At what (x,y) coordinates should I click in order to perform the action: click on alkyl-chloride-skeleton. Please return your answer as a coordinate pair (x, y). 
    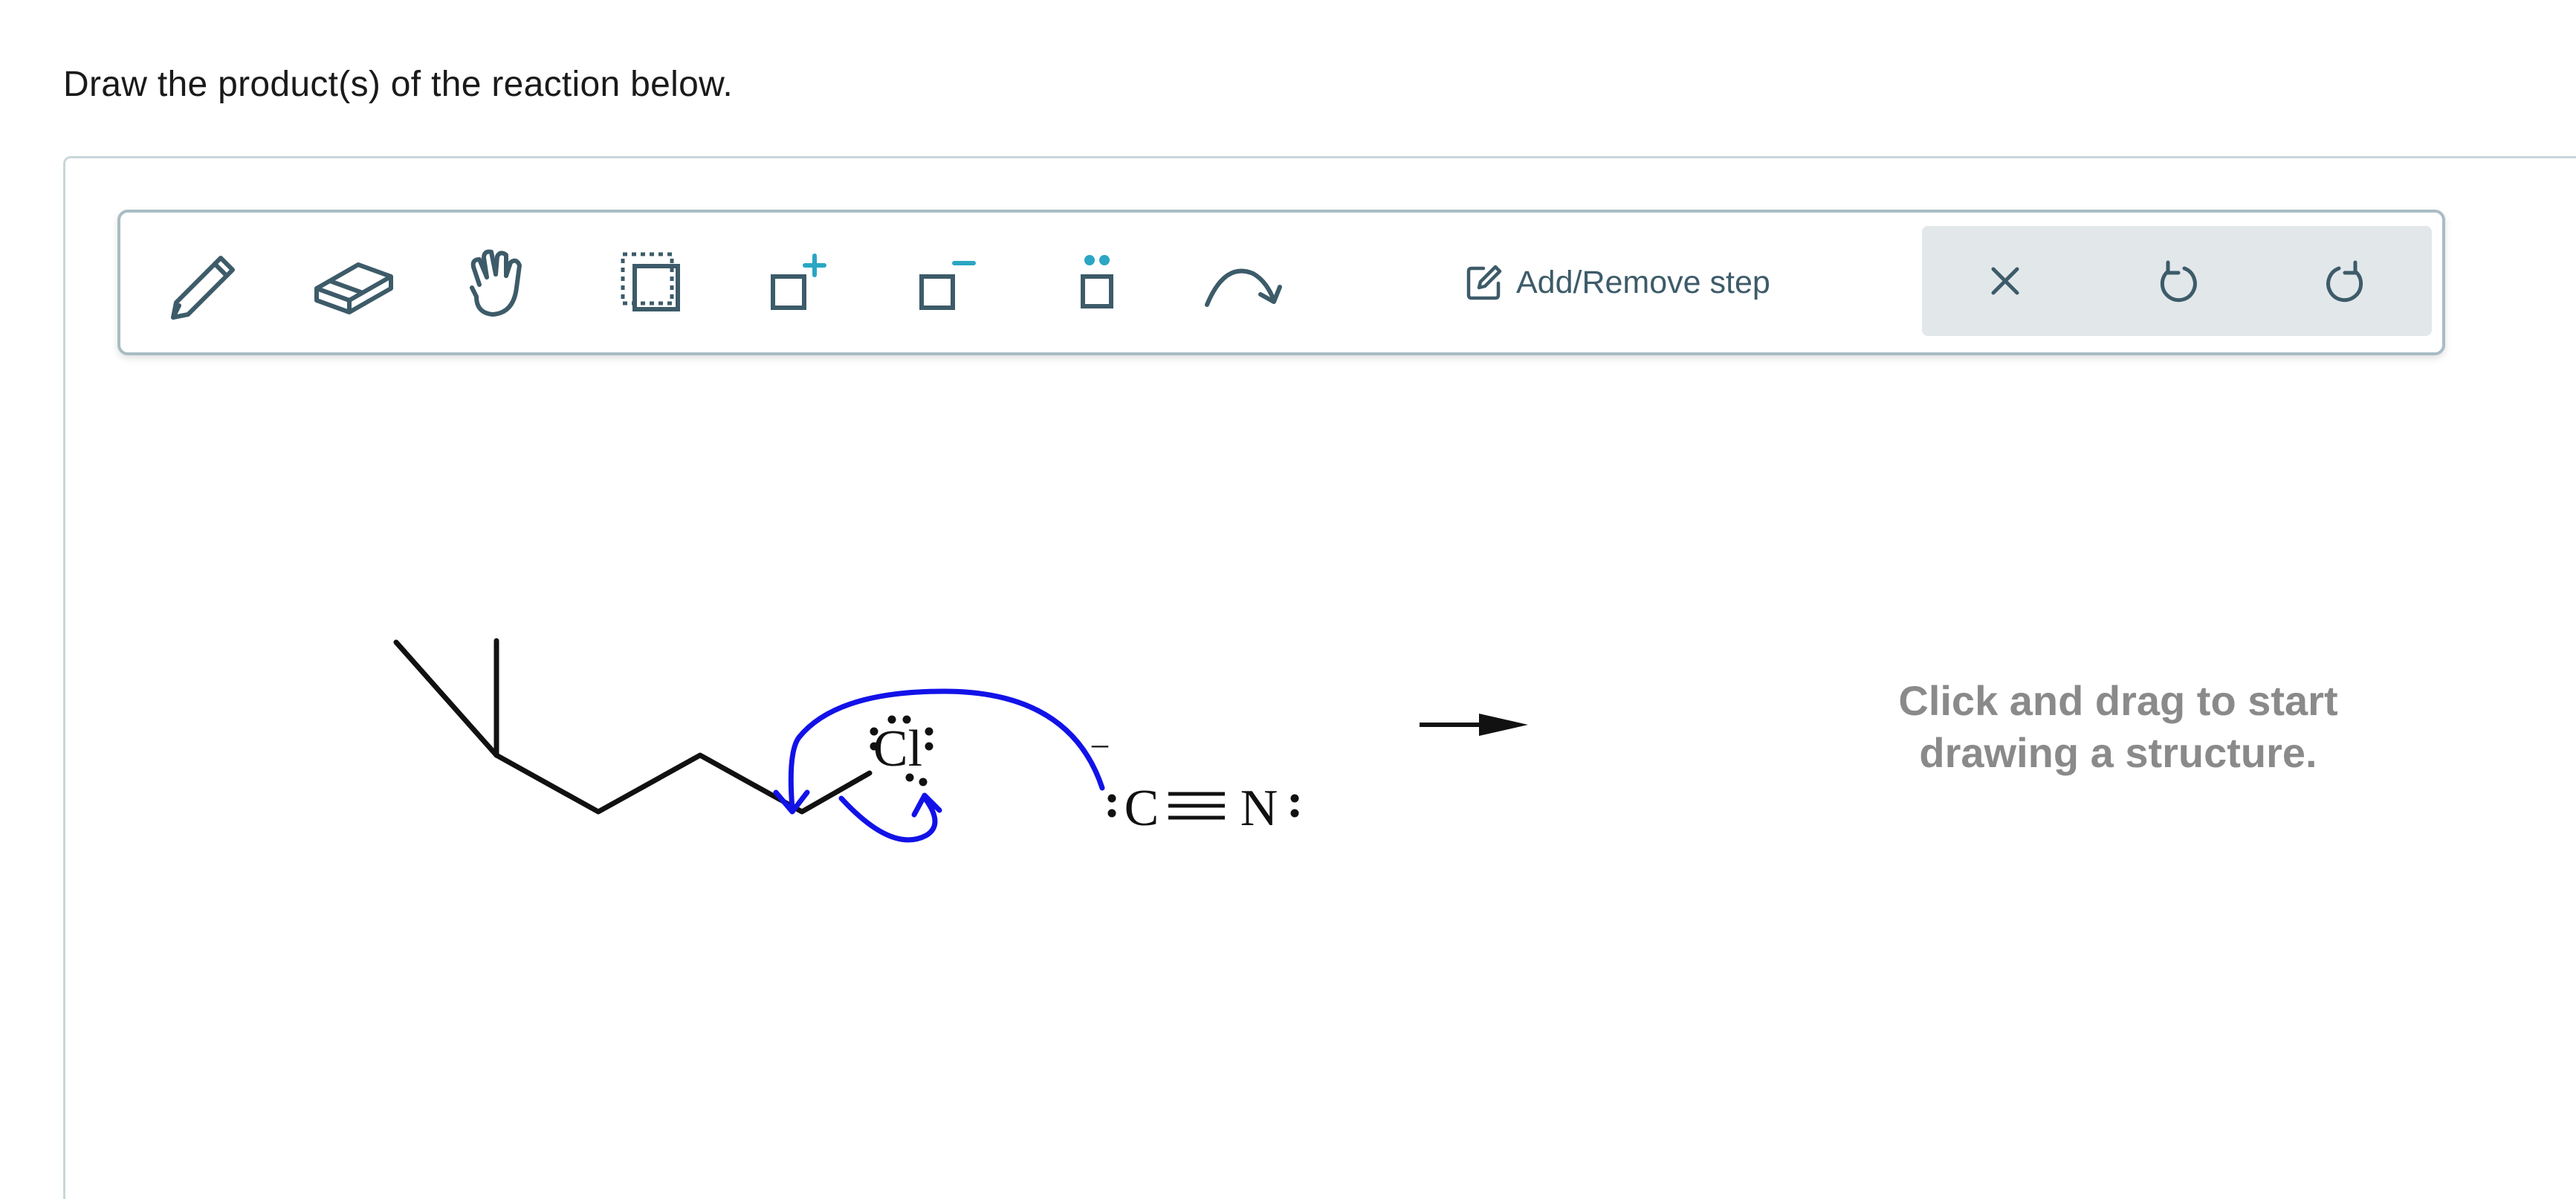
    Looking at the image, I should click on (633, 726).